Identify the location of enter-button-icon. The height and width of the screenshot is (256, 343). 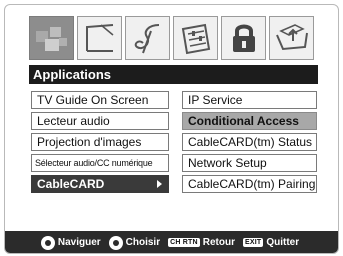
(115, 242).